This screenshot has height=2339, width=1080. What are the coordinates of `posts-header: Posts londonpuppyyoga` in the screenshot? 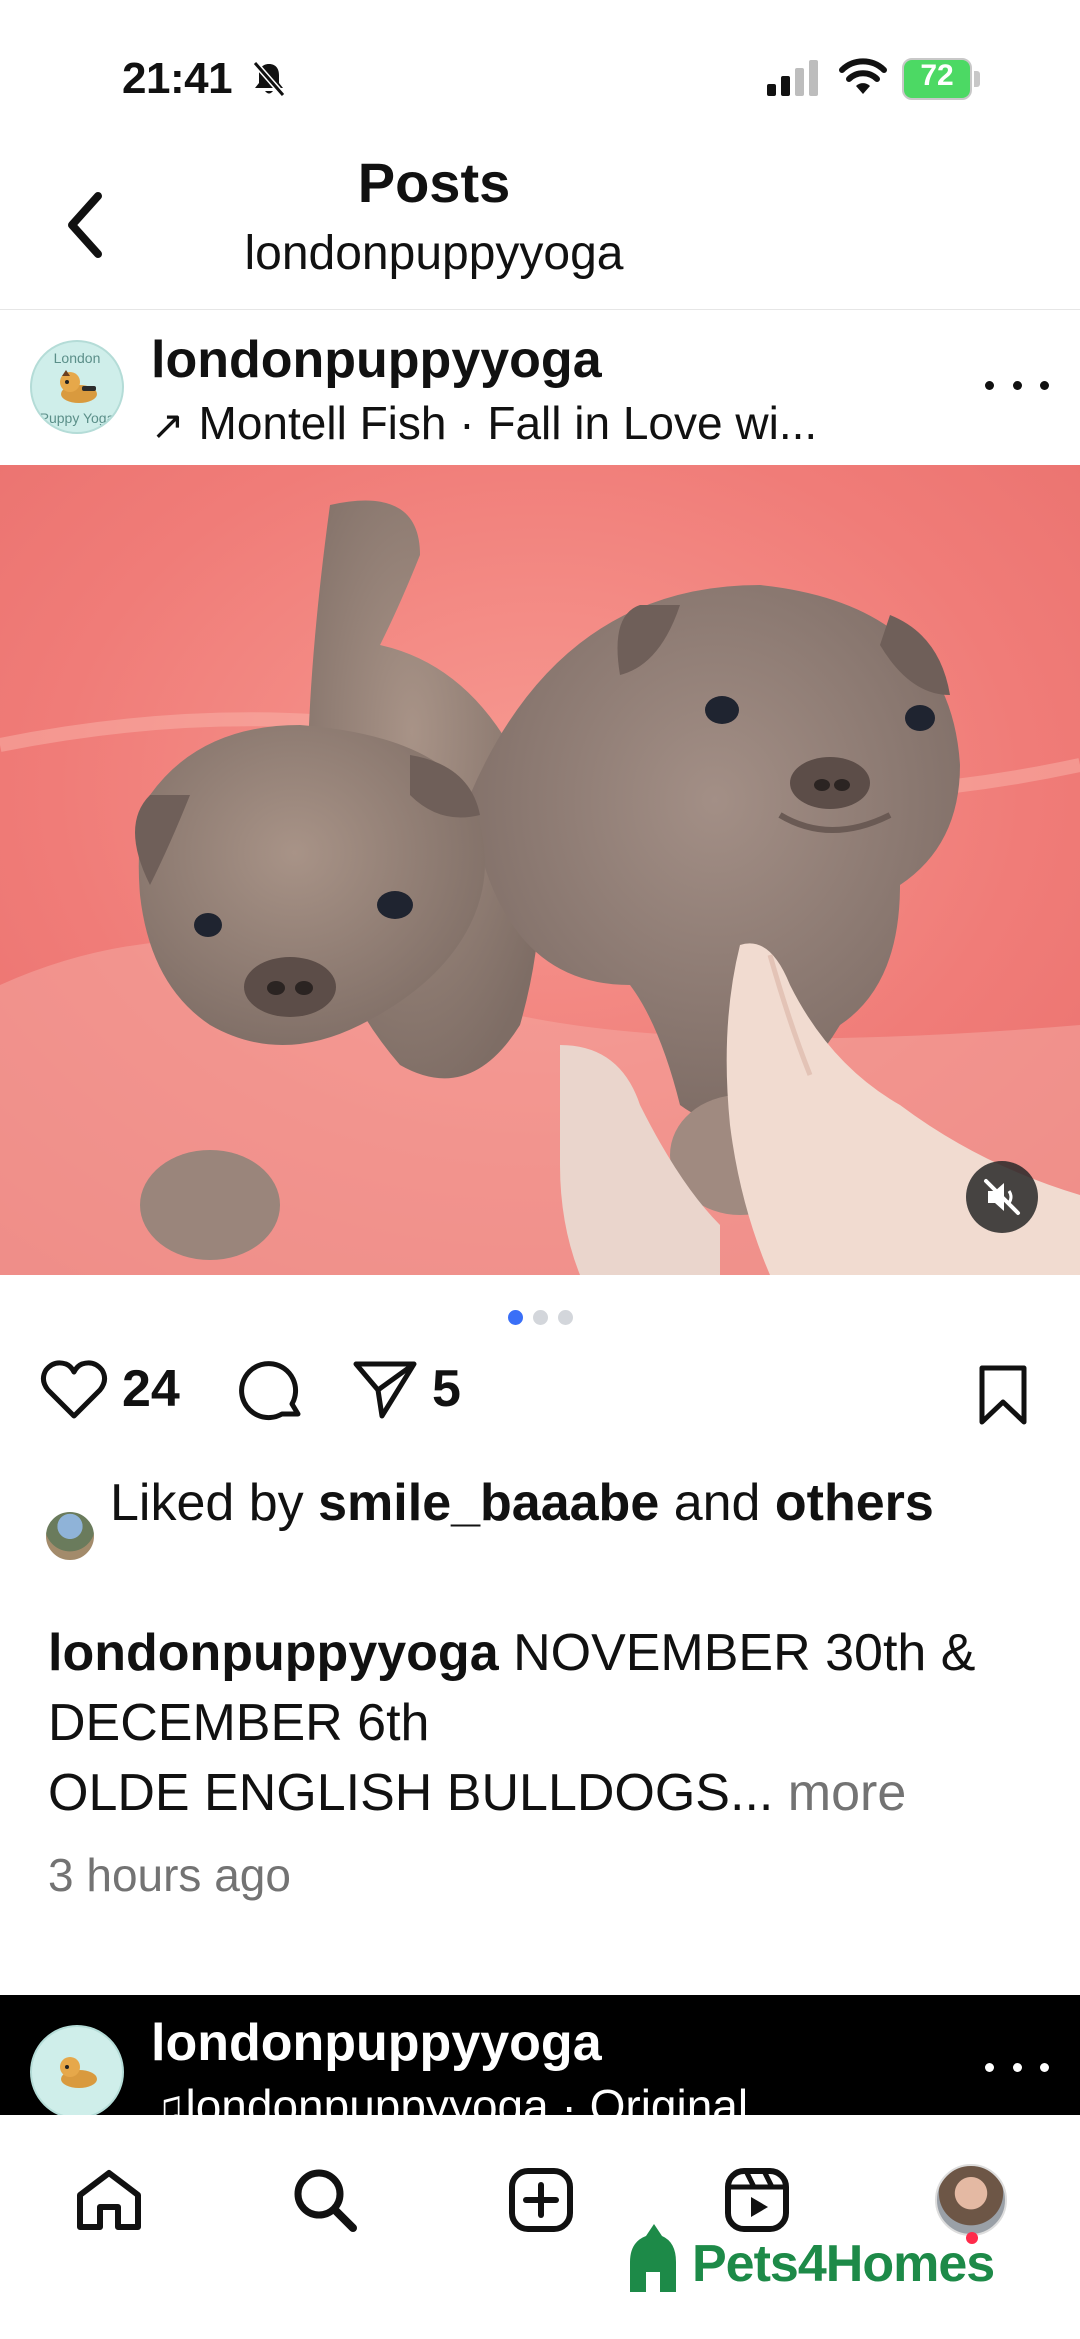 It's located at (540, 230).